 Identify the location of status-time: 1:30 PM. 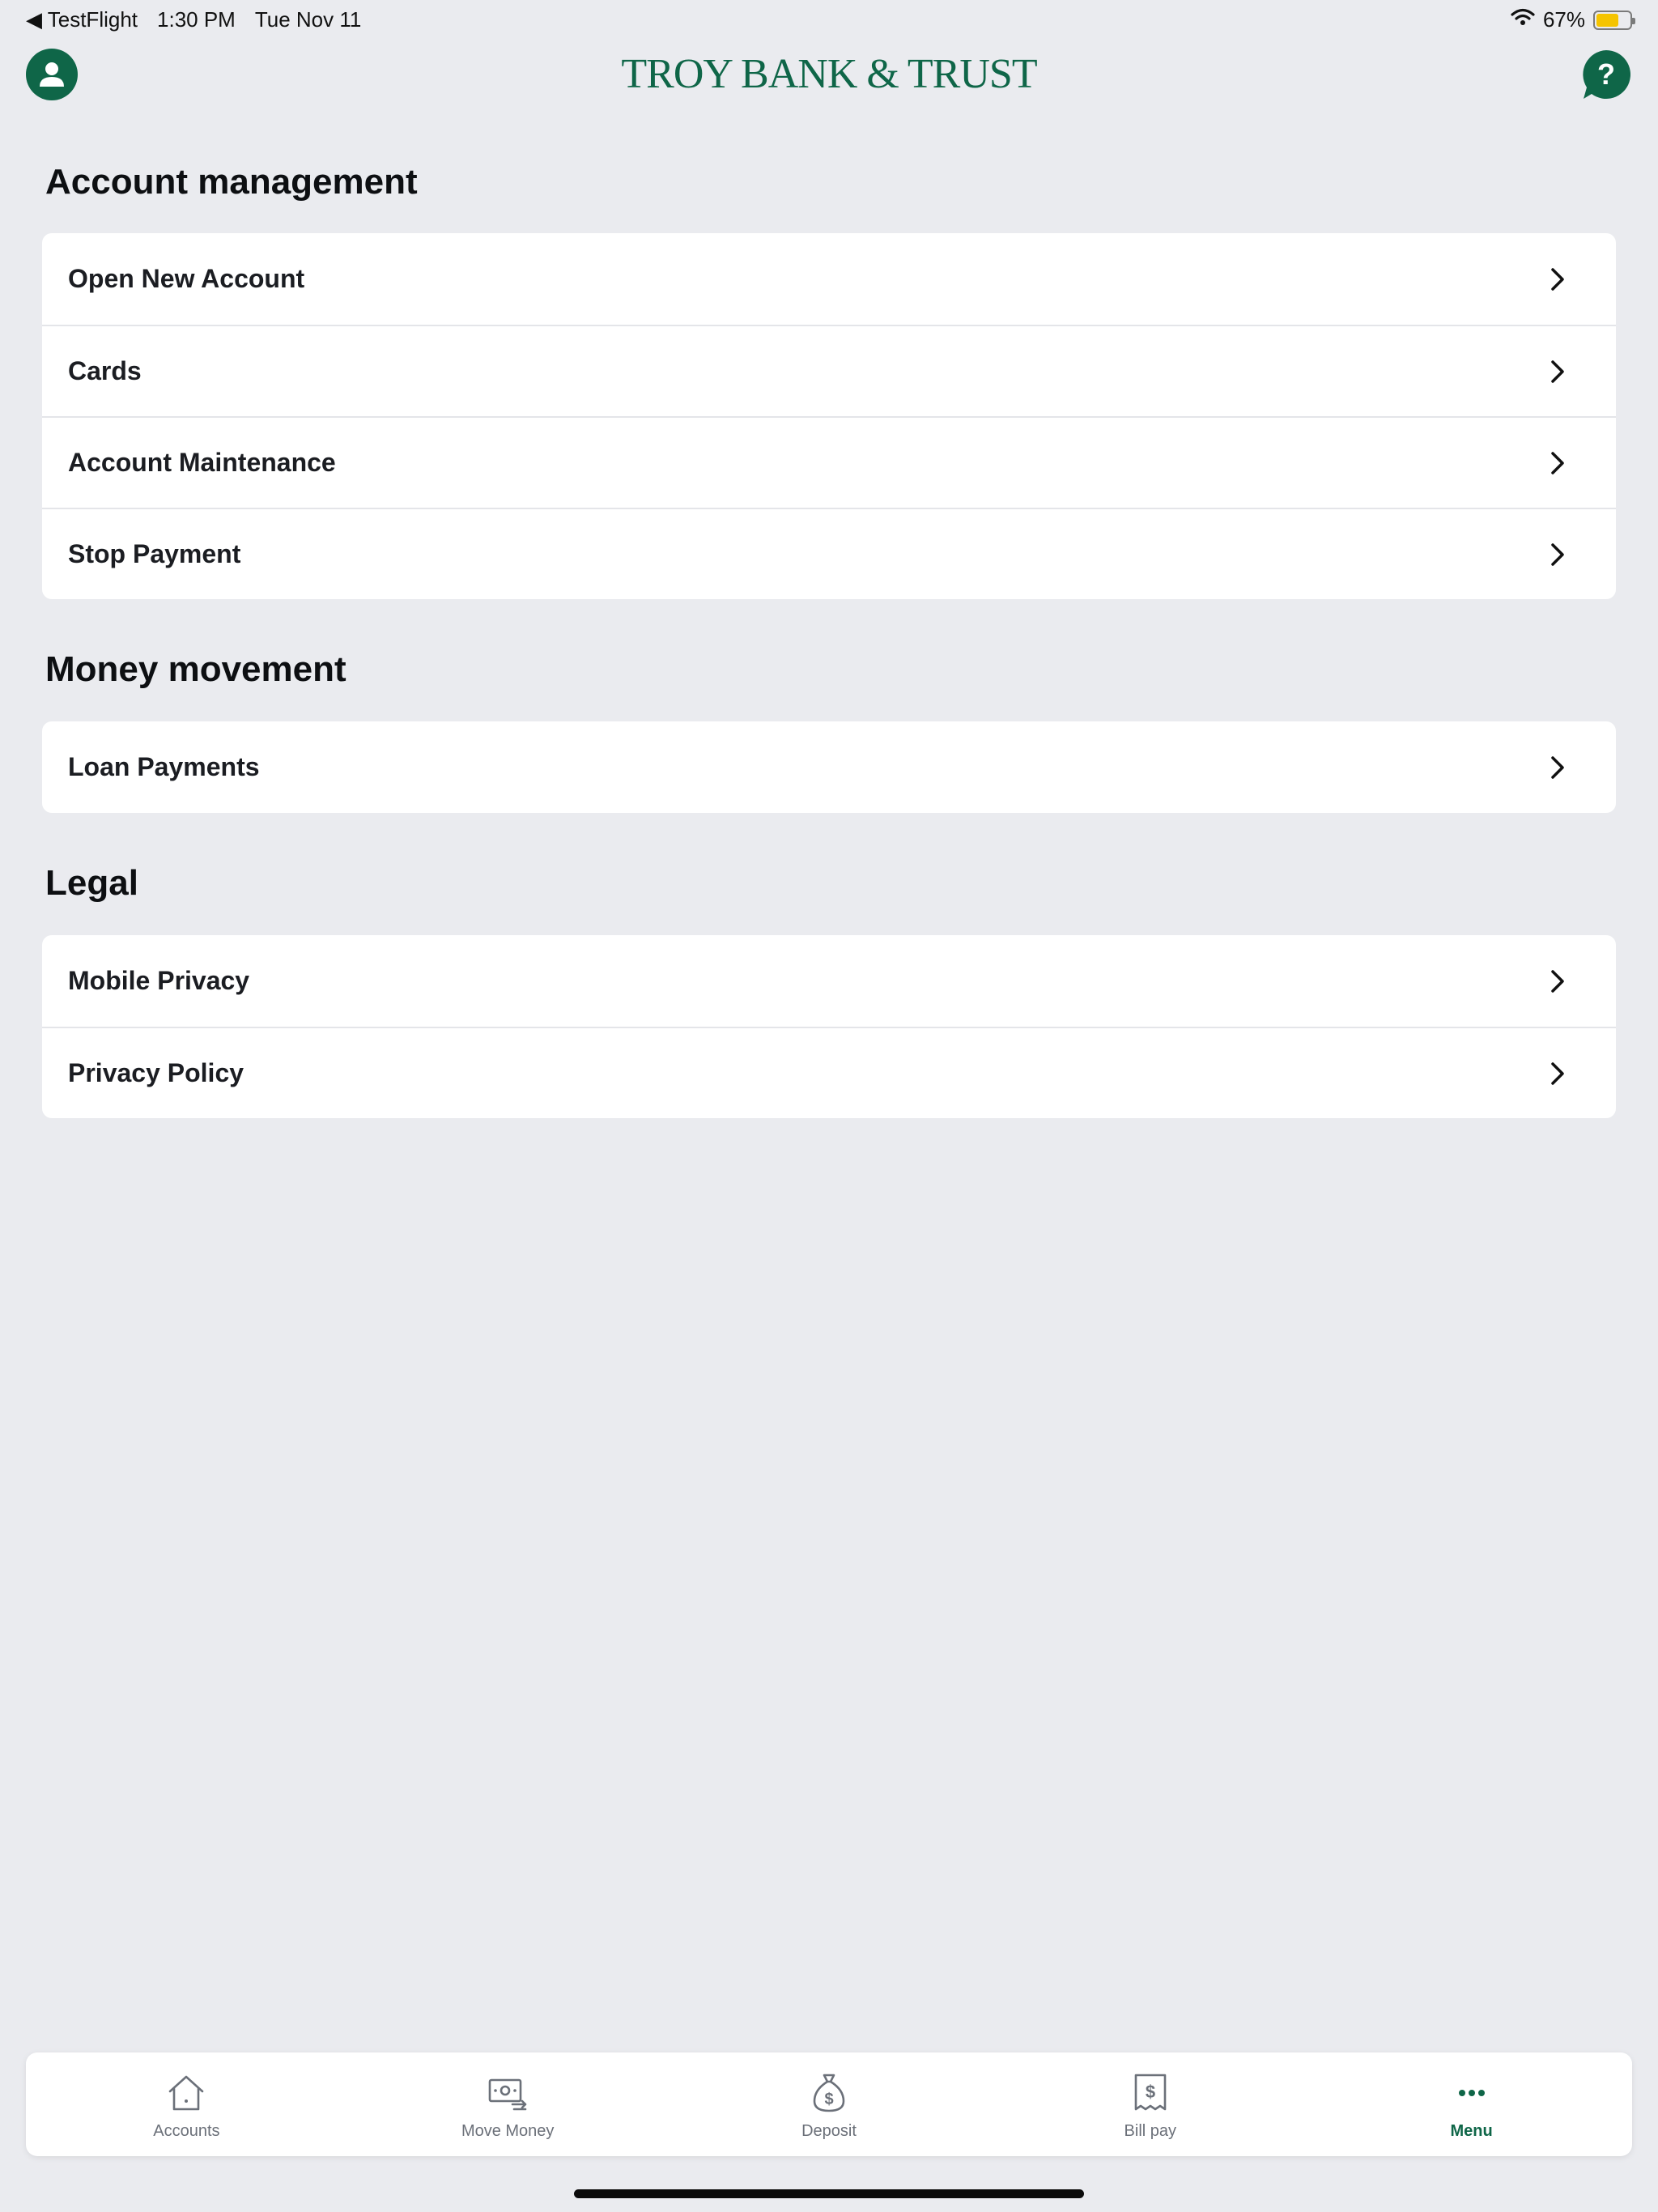
(196, 19).